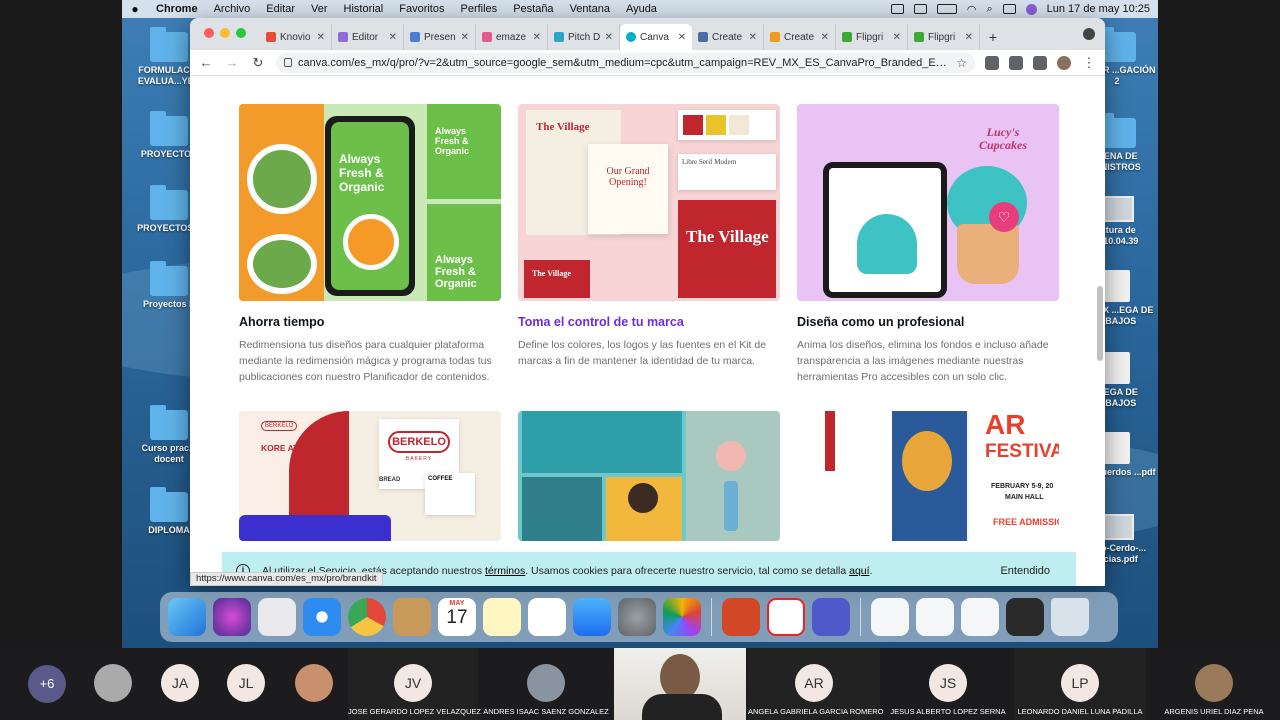 Image resolution: width=1280 pixels, height=720 pixels. I want to click on more-participants-button: +6, so click(47, 684).